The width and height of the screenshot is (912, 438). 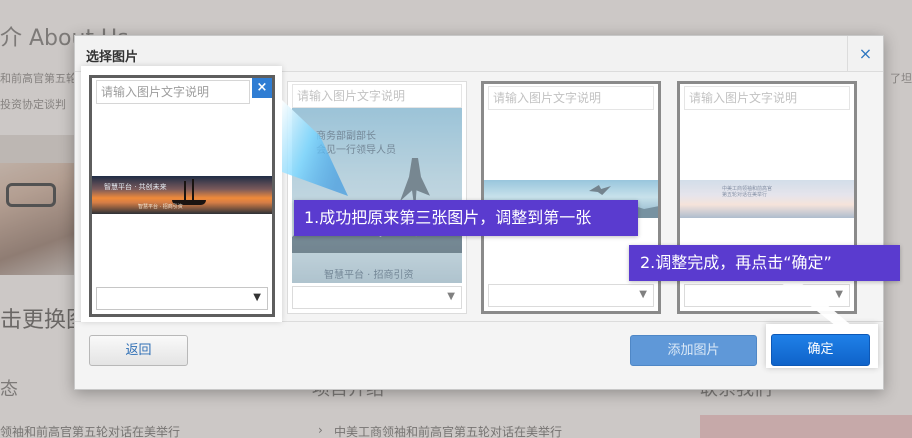 What do you see at coordinates (820, 350) in the screenshot?
I see `confirm-button: 确定` at bounding box center [820, 350].